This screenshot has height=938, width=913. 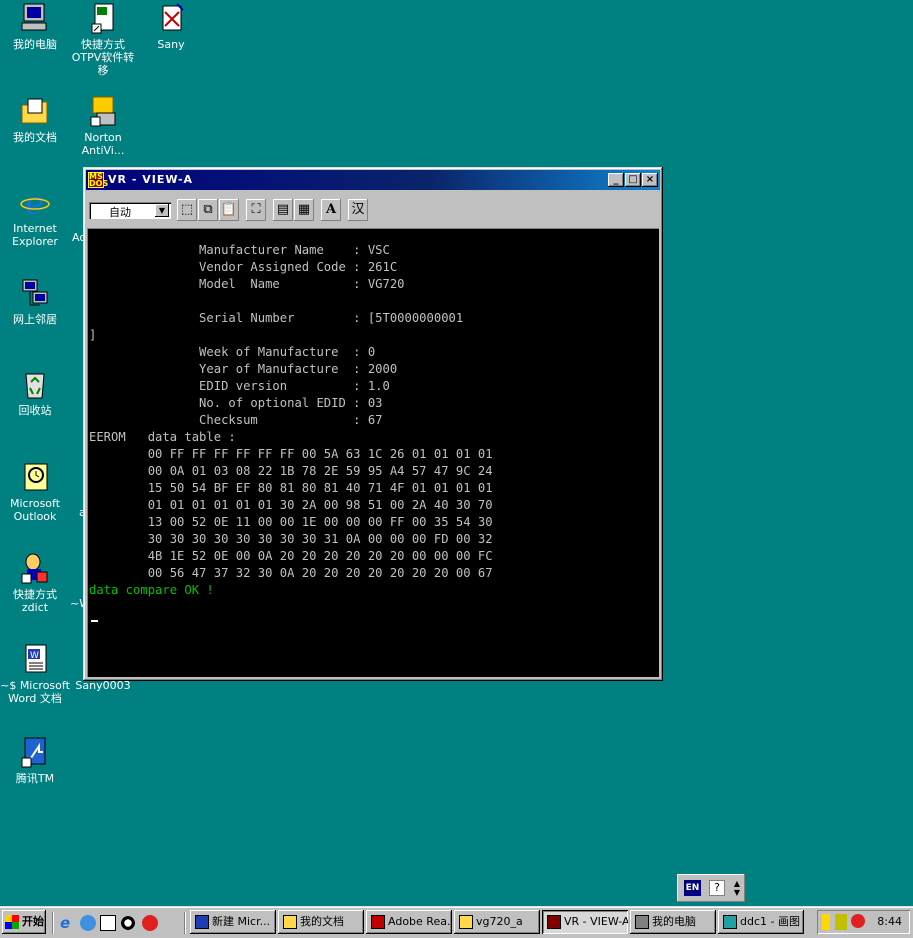 I want to click on desktop-icon-internet-explorer: e Internet Explorer, so click(x=35, y=216).